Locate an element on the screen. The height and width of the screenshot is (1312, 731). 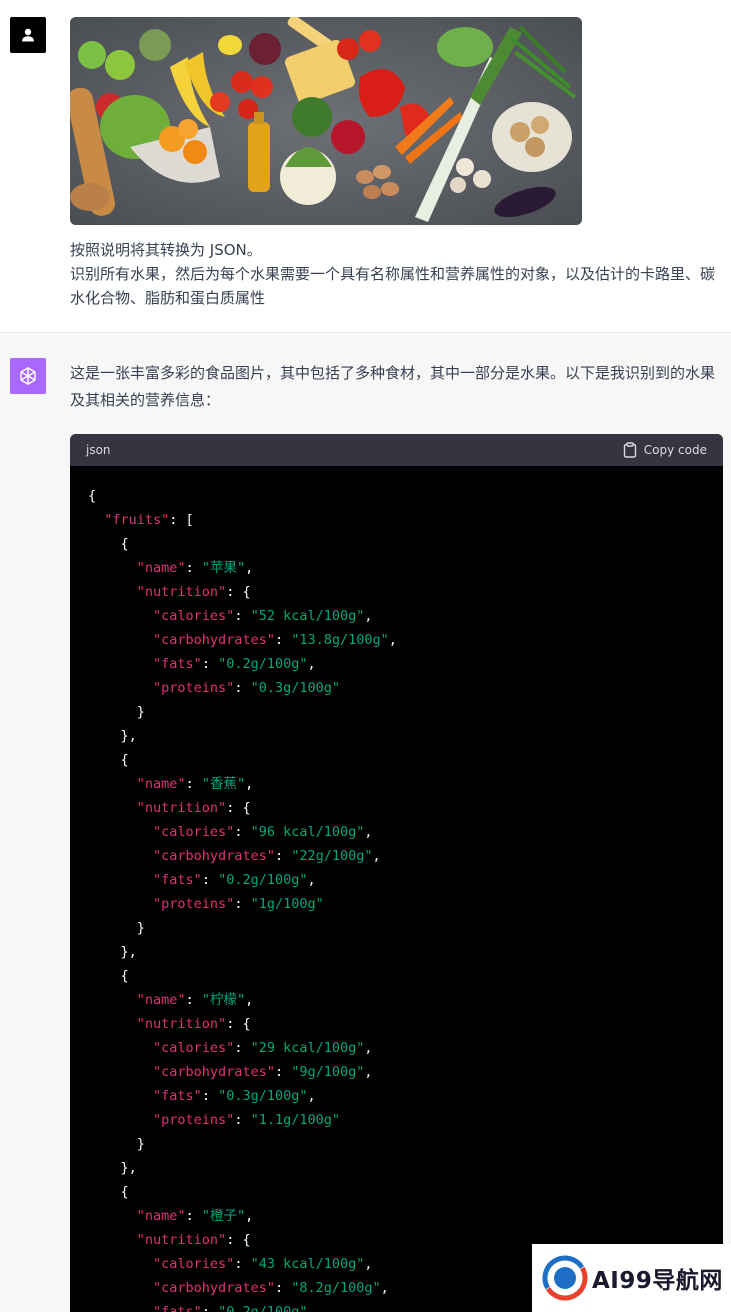
code-line: "proteins": "0.3g/100g" is located at coordinates (246, 688).